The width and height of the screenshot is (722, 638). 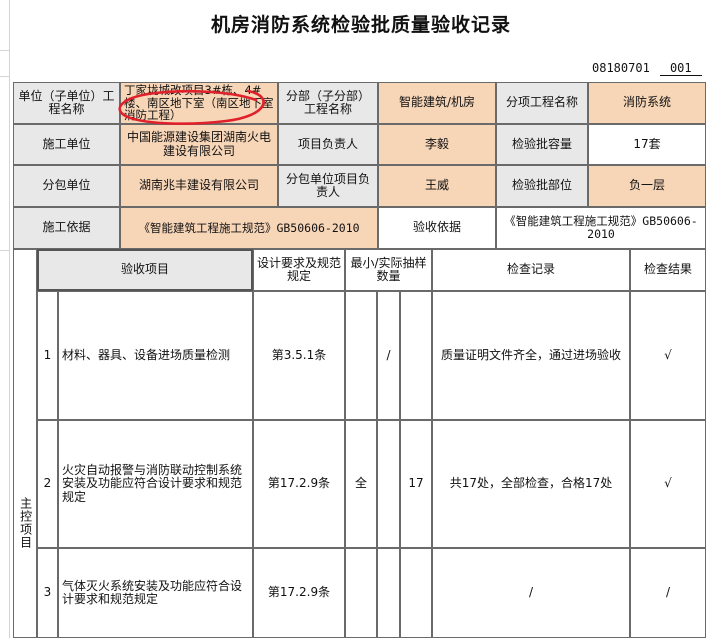 What do you see at coordinates (199, 103) in the screenshot?
I see `unit-value: 丁家垅城改项目3#栋、4#楼、南区地下室（南区地下室消防工程）` at bounding box center [199, 103].